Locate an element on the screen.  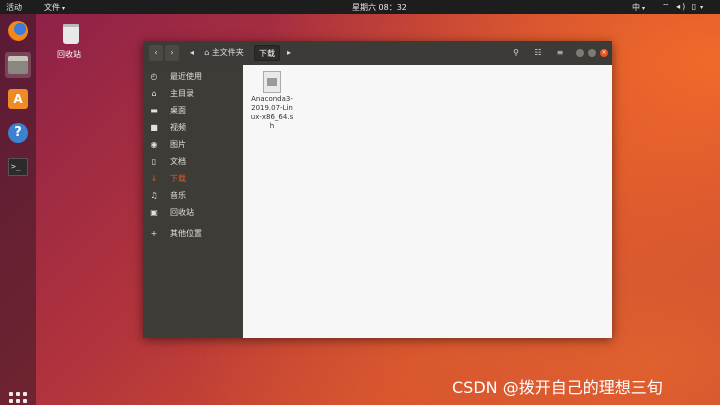
plus-icon: + is located at coordinates (154, 233).